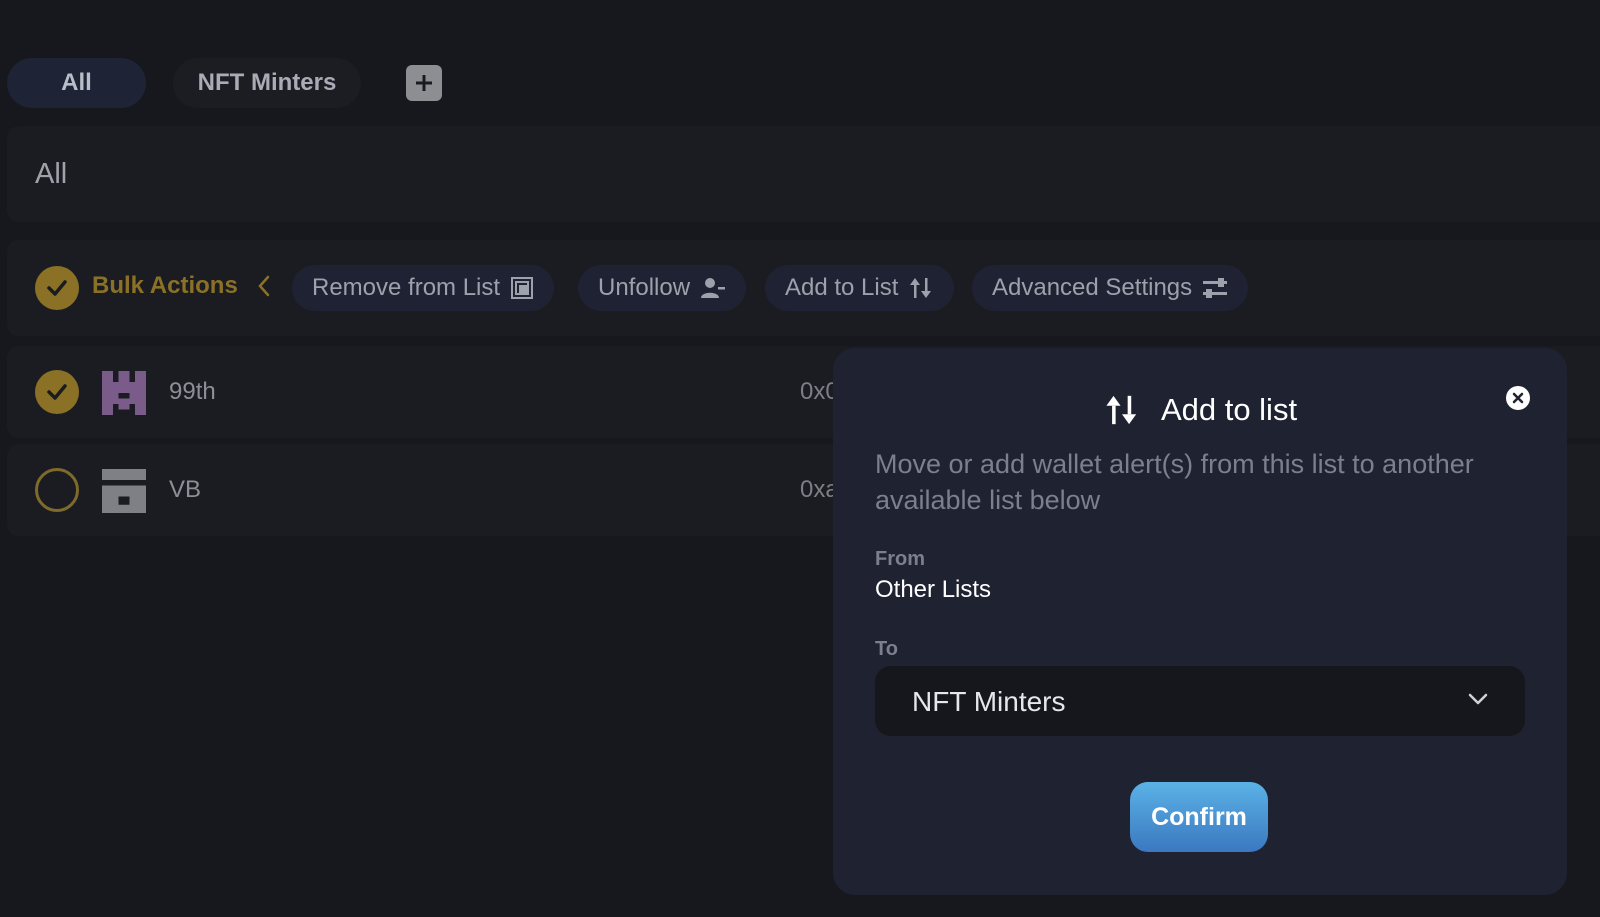  I want to click on add-to-list-button: Add to List, so click(860, 288).